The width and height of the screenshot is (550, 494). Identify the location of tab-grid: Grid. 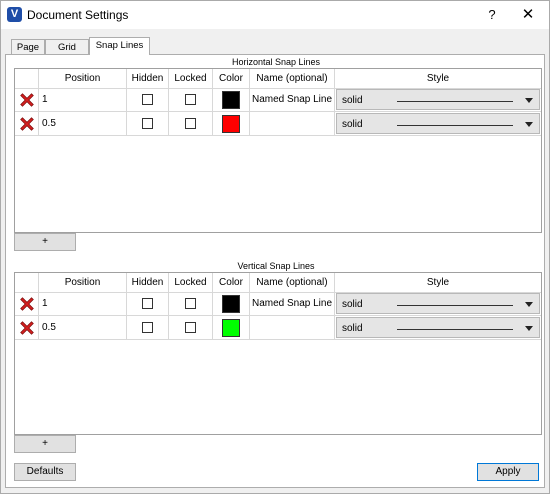
(67, 46).